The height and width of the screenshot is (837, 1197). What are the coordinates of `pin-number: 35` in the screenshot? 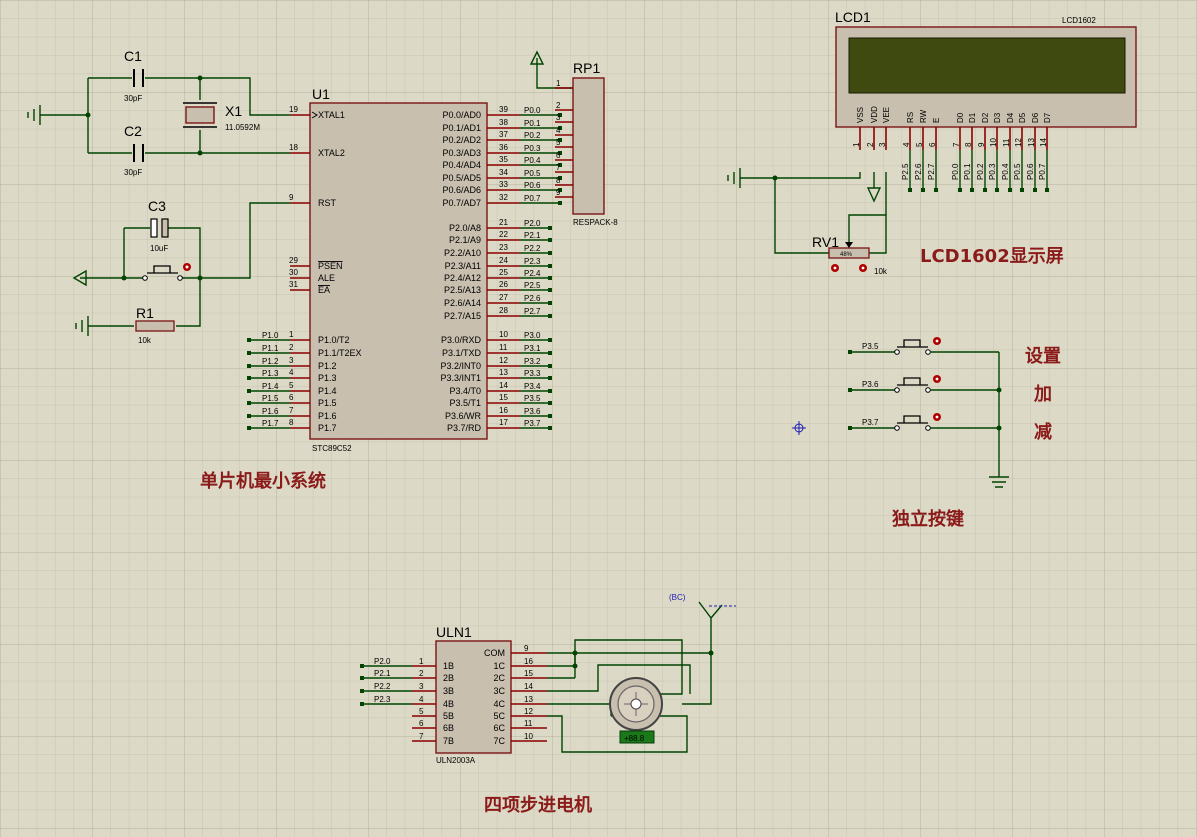 It's located at (503, 159).